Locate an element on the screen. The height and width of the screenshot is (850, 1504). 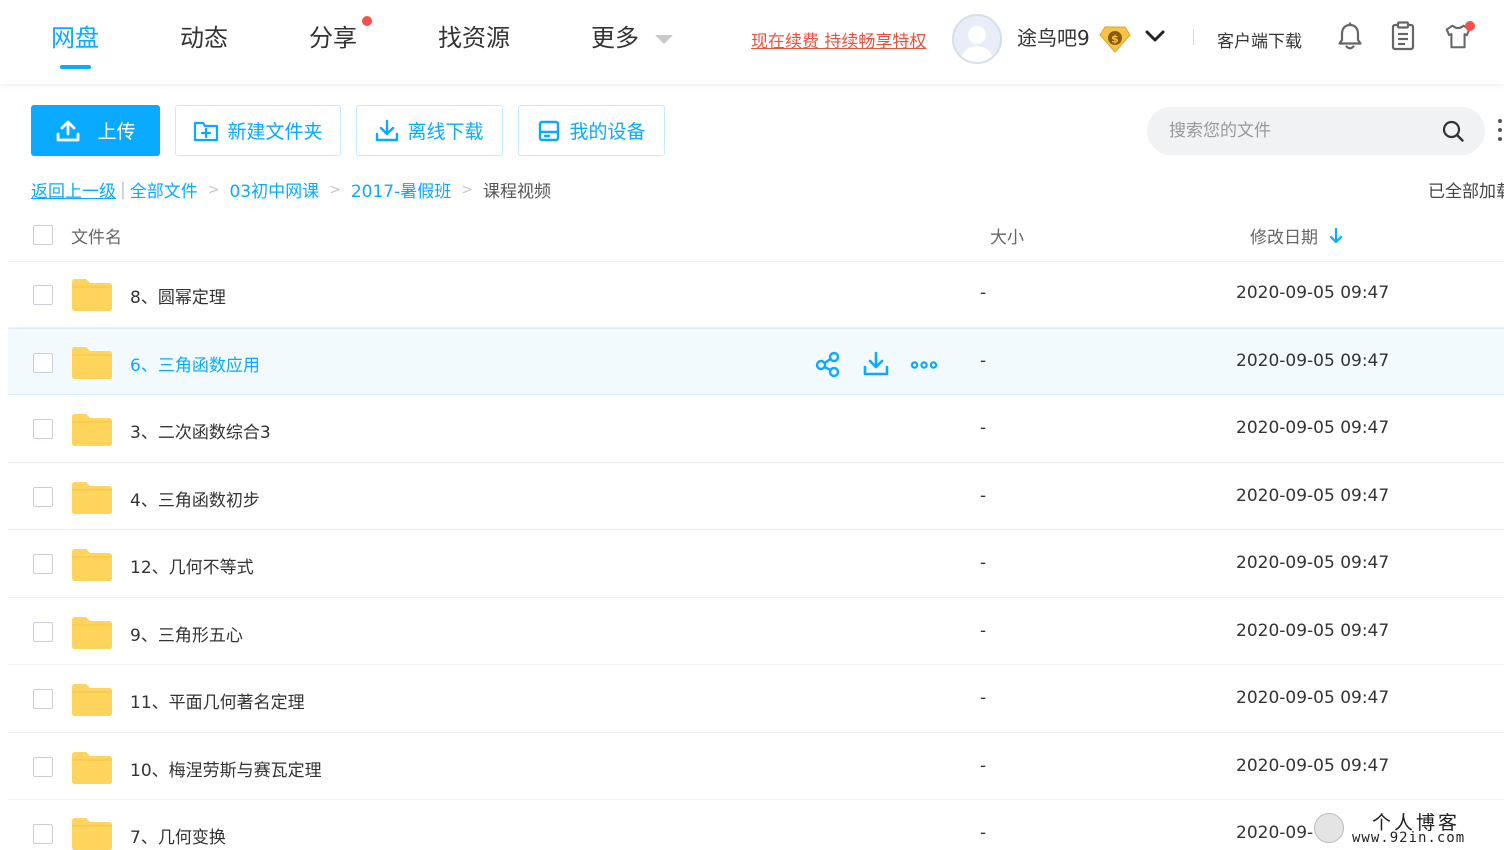
table-row: 11、平面几何著名定理 - 2020-09-05 09:47 is located at coordinates (756, 699).